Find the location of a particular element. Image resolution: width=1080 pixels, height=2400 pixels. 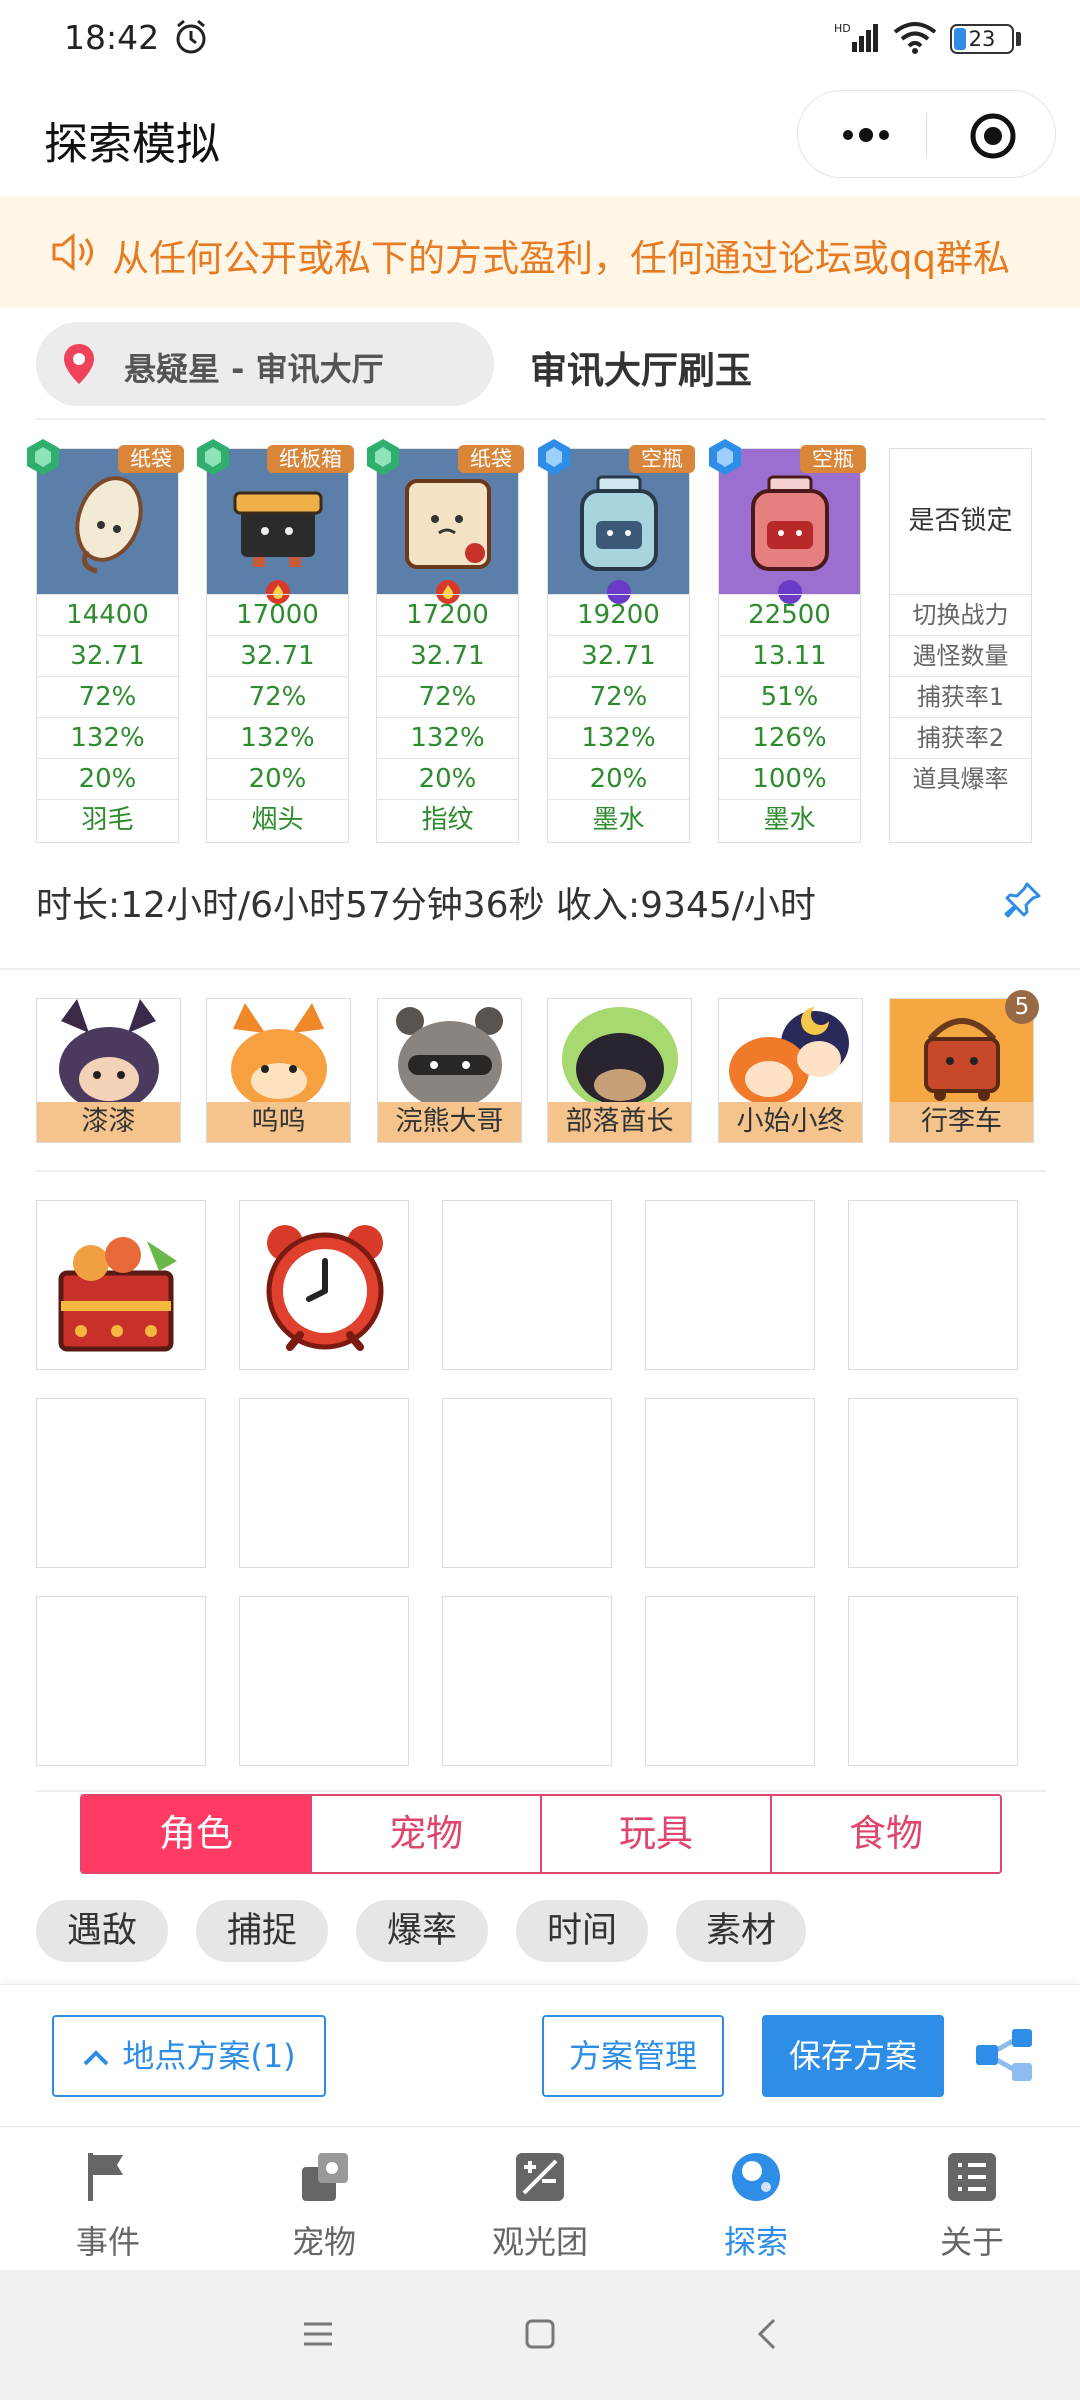

save-plan-button: 保存方案 is located at coordinates (853, 2056).